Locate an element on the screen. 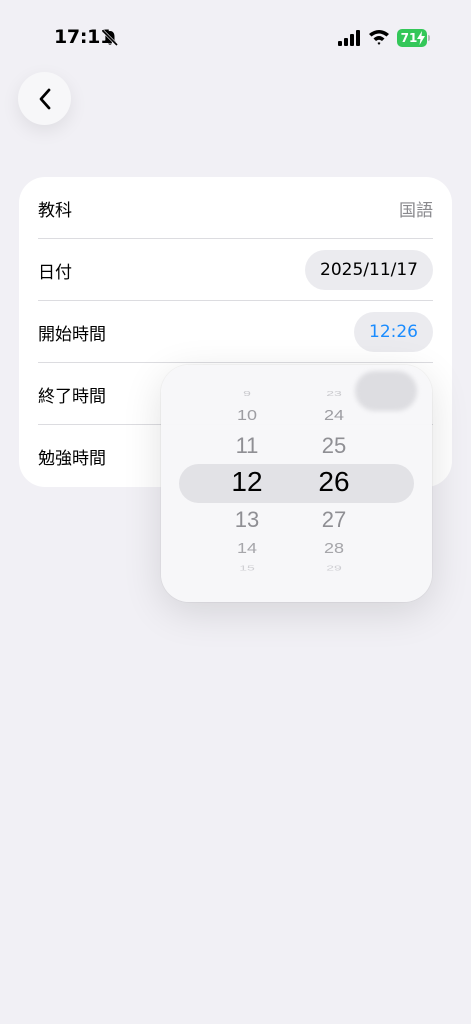 This screenshot has width=471, height=1024. minute-wheel: 23 24 25 26 27 28 29 is located at coordinates (334, 483).